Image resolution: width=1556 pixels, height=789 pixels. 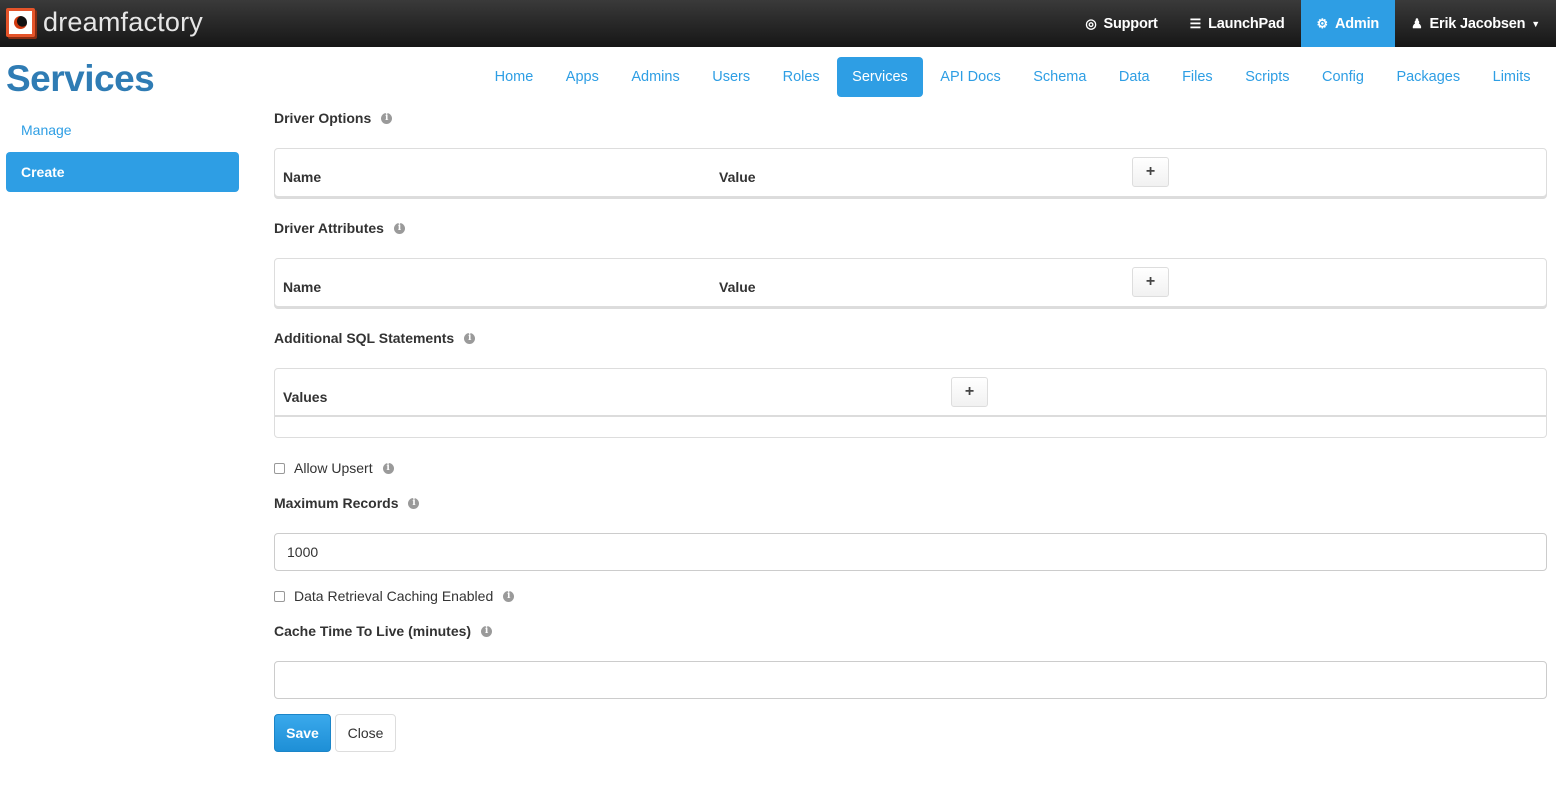 I want to click on allow-upsert-checkbox, so click(x=279, y=468).